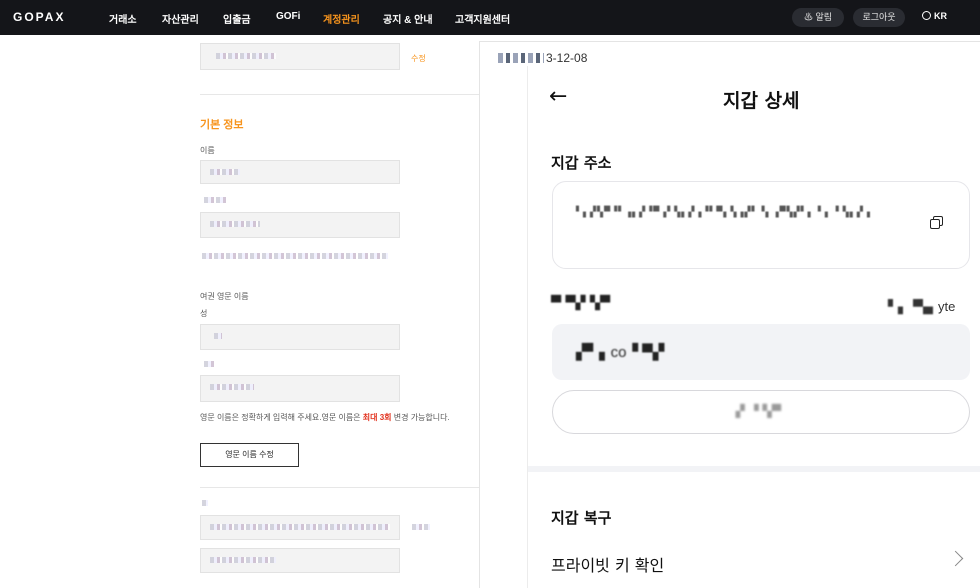 Image resolution: width=980 pixels, height=588 pixels. I want to click on redacted-date-prefix, so click(521, 58).